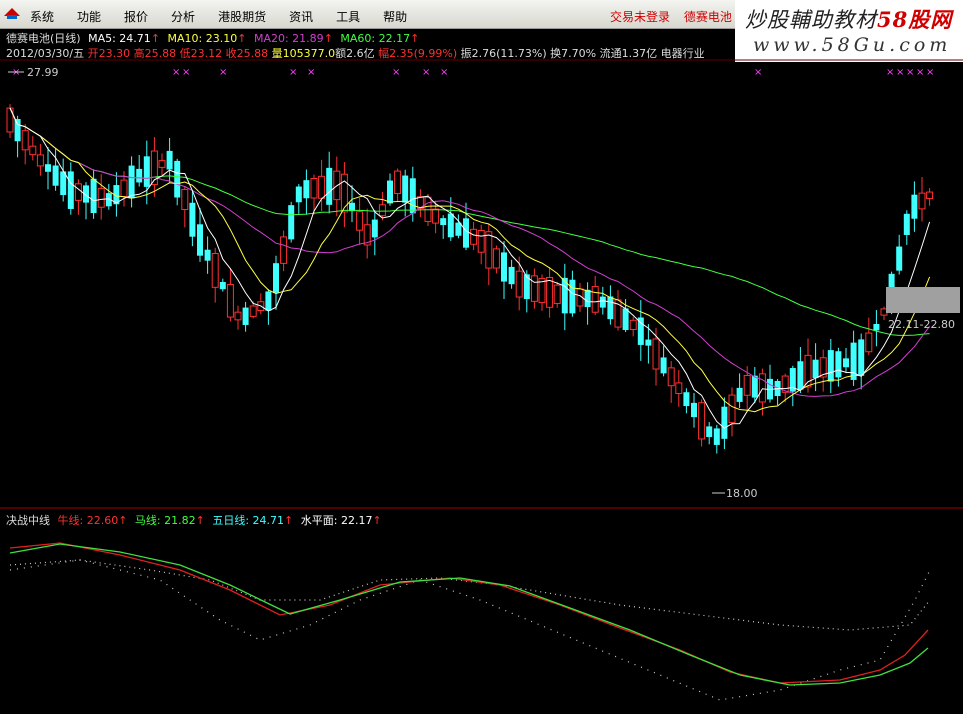 This screenshot has height=714, width=963. What do you see at coordinates (742, 493) in the screenshot?
I see `low-price-label: 18.00` at bounding box center [742, 493].